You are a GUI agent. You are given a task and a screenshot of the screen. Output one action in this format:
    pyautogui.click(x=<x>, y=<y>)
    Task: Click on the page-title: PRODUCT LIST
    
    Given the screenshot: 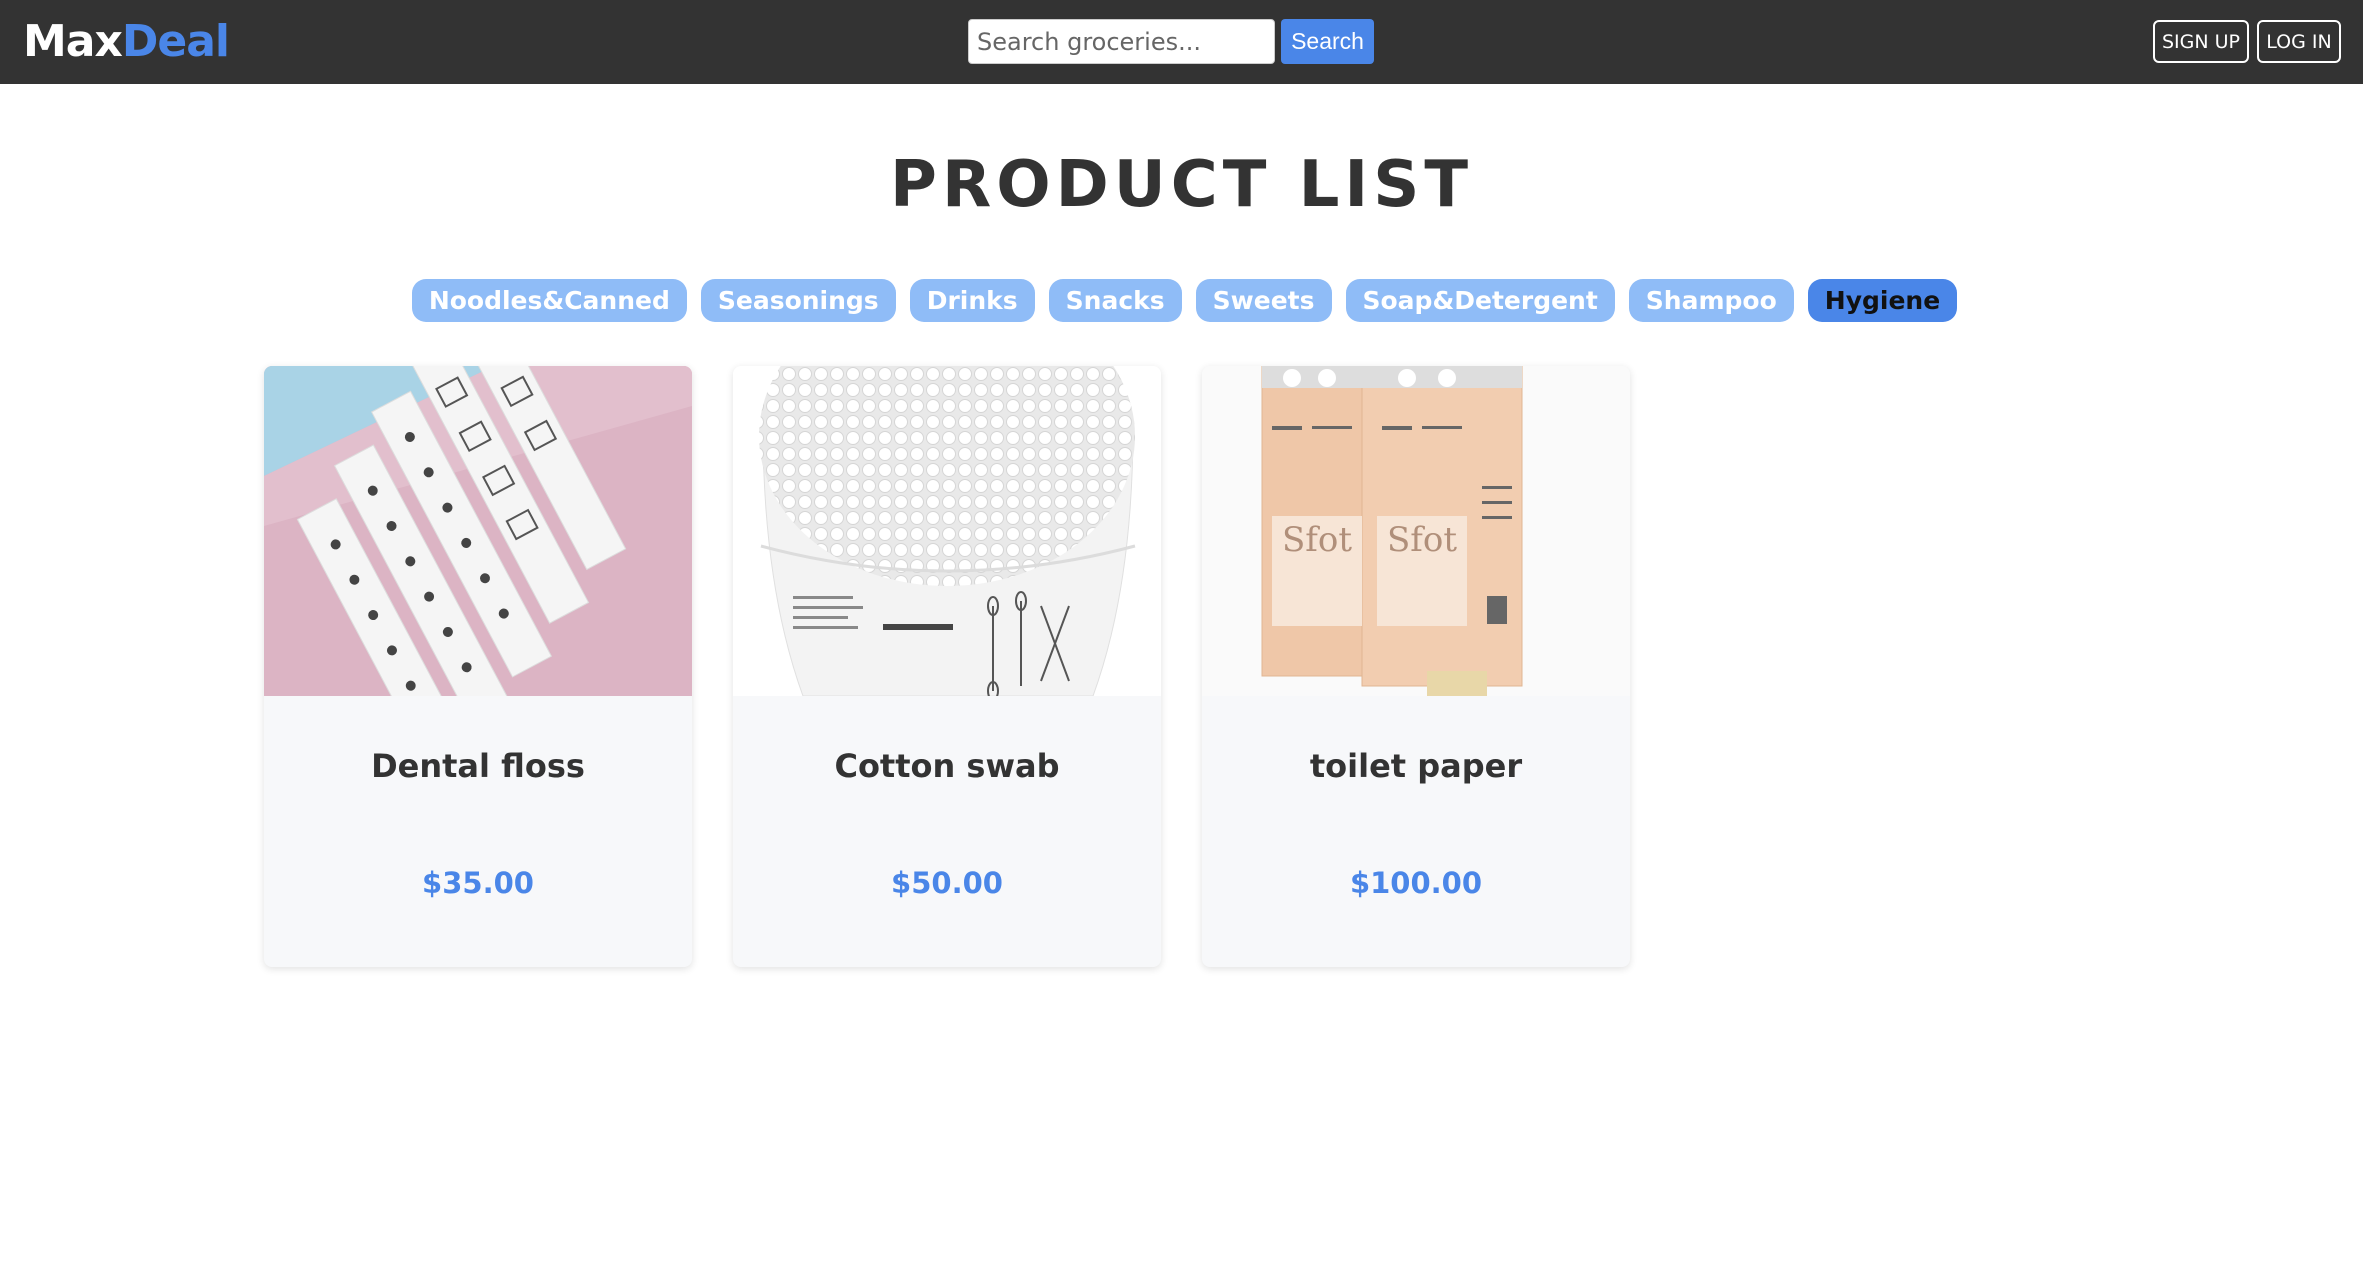 What is the action you would take?
    pyautogui.click(x=1181, y=185)
    